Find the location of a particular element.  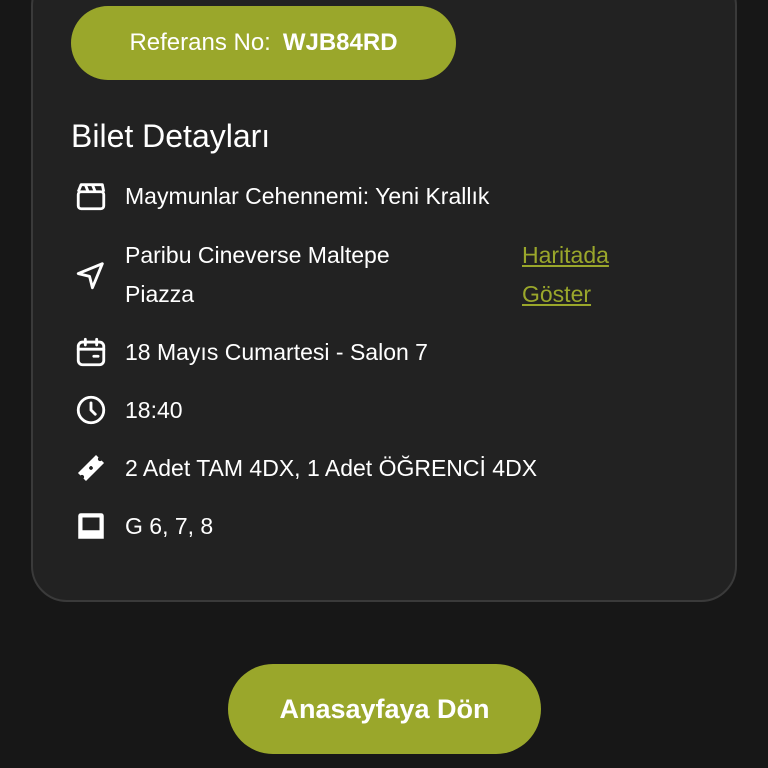

return-home-button: Anasayfaya Dön is located at coordinates (384, 709).